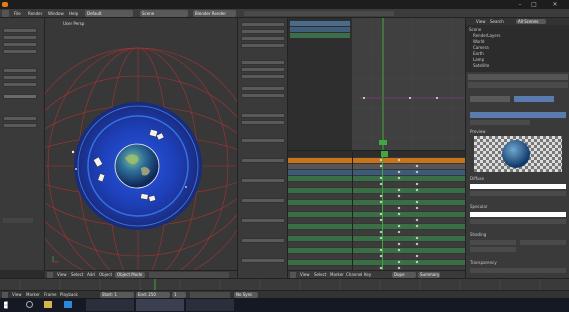 Image resolution: width=569 pixels, height=312 pixels. I want to click on outliner-item: Satellite, so click(481, 65).